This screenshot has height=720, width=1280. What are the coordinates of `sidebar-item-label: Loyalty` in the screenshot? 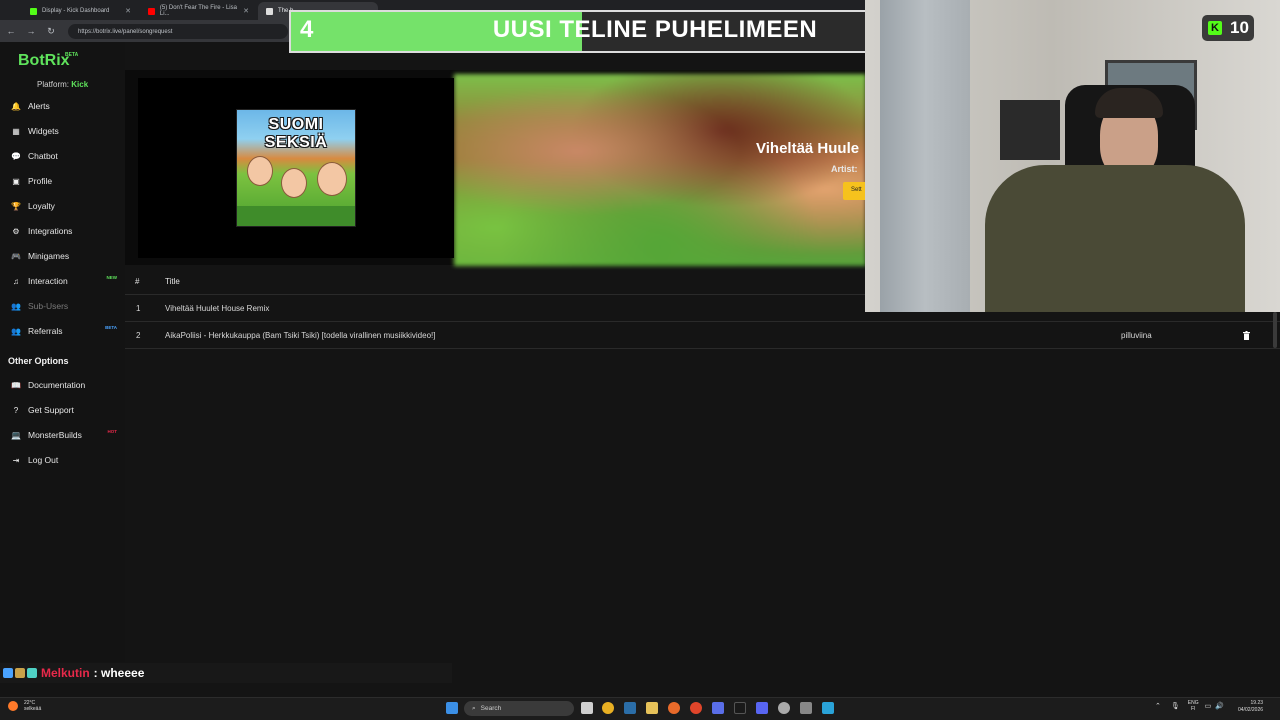 It's located at (41, 206).